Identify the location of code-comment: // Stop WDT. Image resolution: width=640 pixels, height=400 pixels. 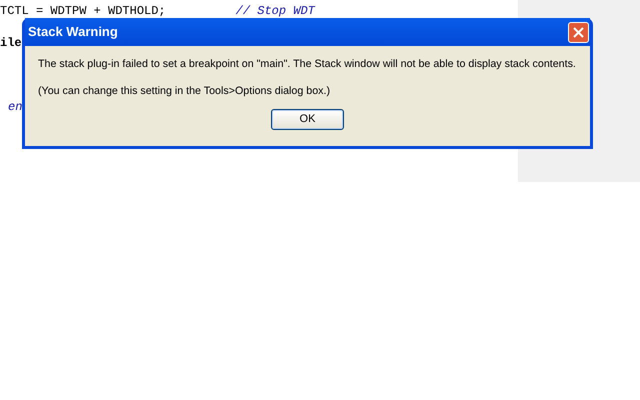
(275, 11).